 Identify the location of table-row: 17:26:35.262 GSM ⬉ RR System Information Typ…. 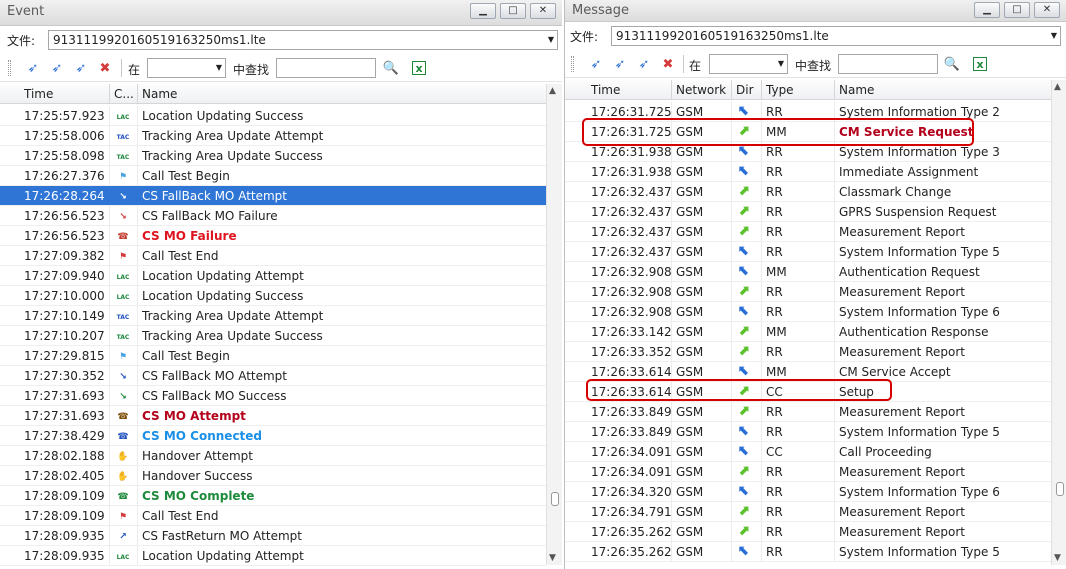
(808, 552).